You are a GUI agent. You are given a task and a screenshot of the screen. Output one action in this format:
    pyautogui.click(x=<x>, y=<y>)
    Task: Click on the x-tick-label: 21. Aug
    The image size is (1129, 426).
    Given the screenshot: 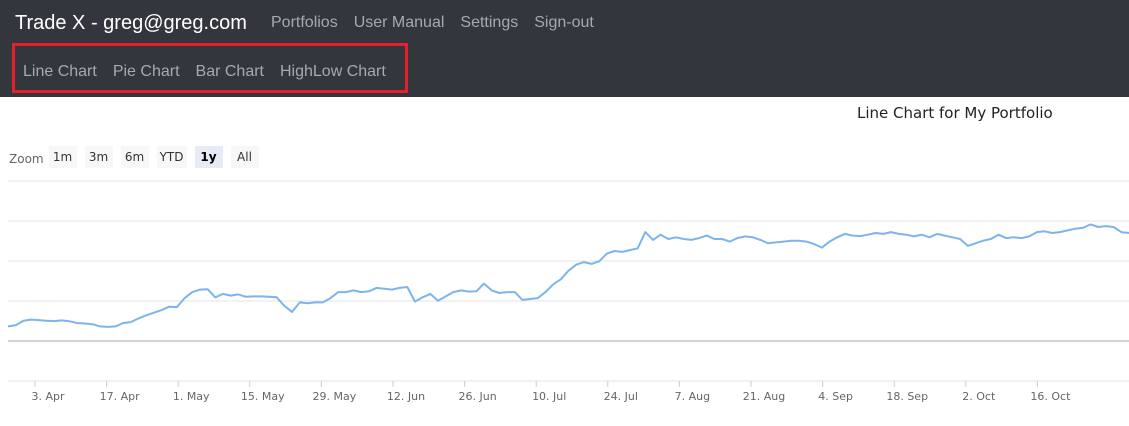 What is the action you would take?
    pyautogui.click(x=764, y=396)
    